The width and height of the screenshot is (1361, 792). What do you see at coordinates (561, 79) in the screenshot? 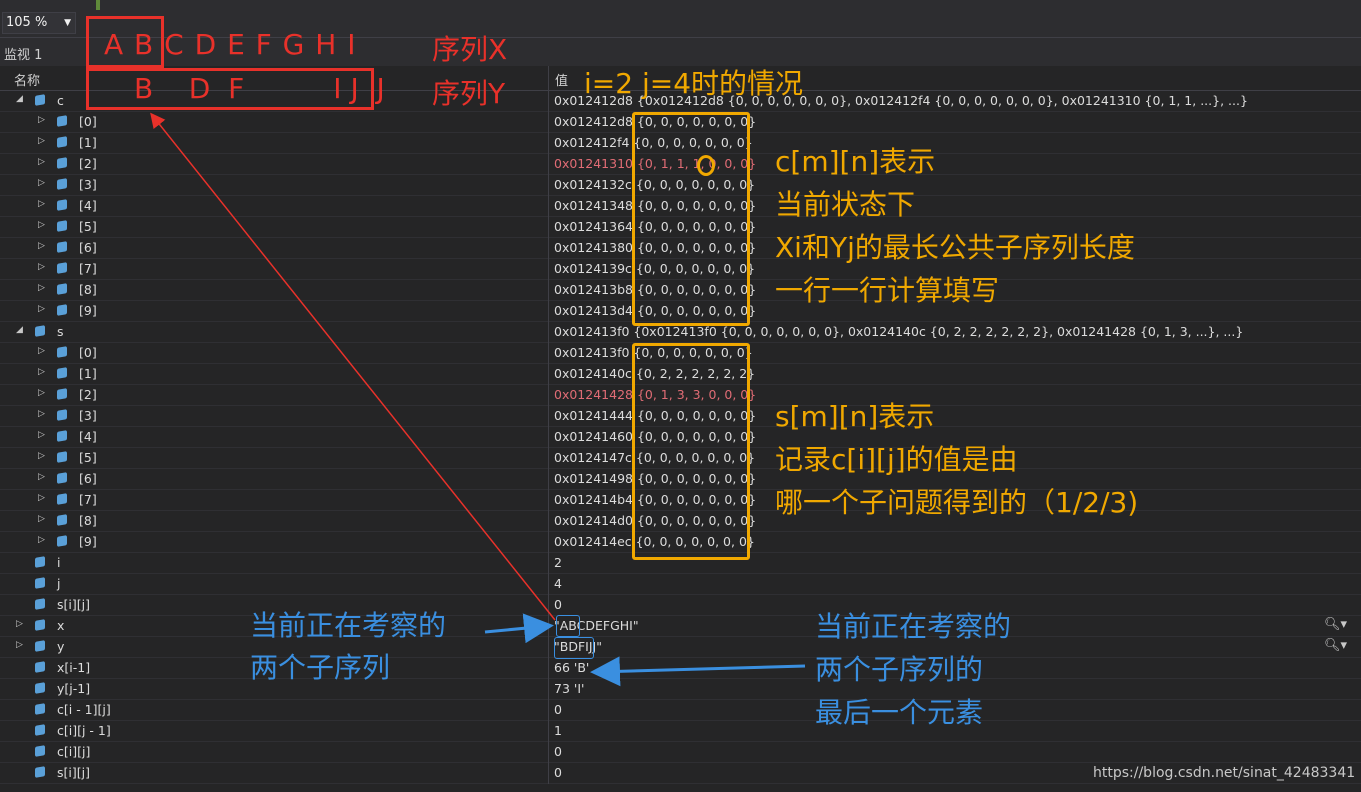
I see `column-value-header: 值` at bounding box center [561, 79].